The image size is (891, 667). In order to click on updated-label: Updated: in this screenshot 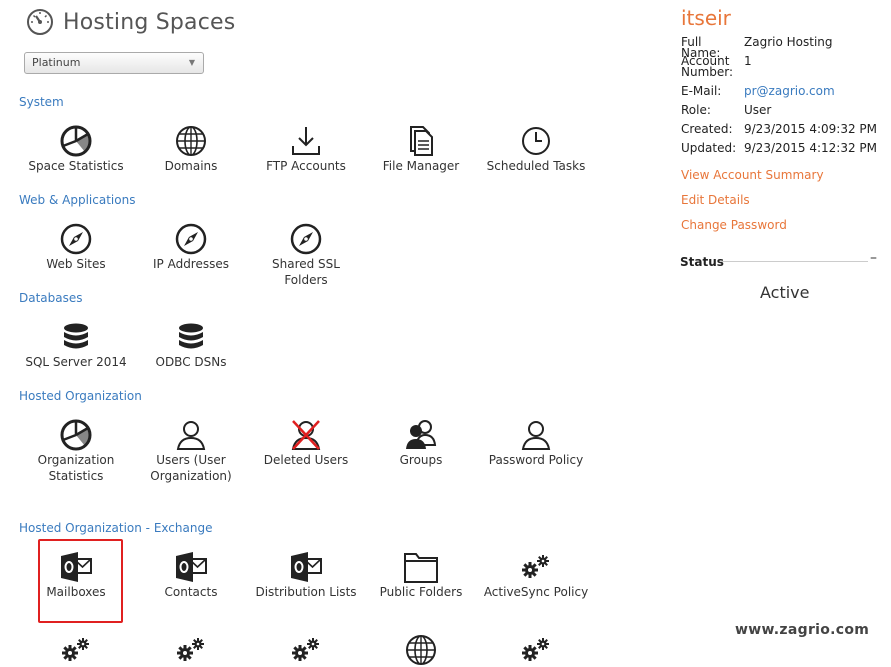, I will do `click(709, 148)`.